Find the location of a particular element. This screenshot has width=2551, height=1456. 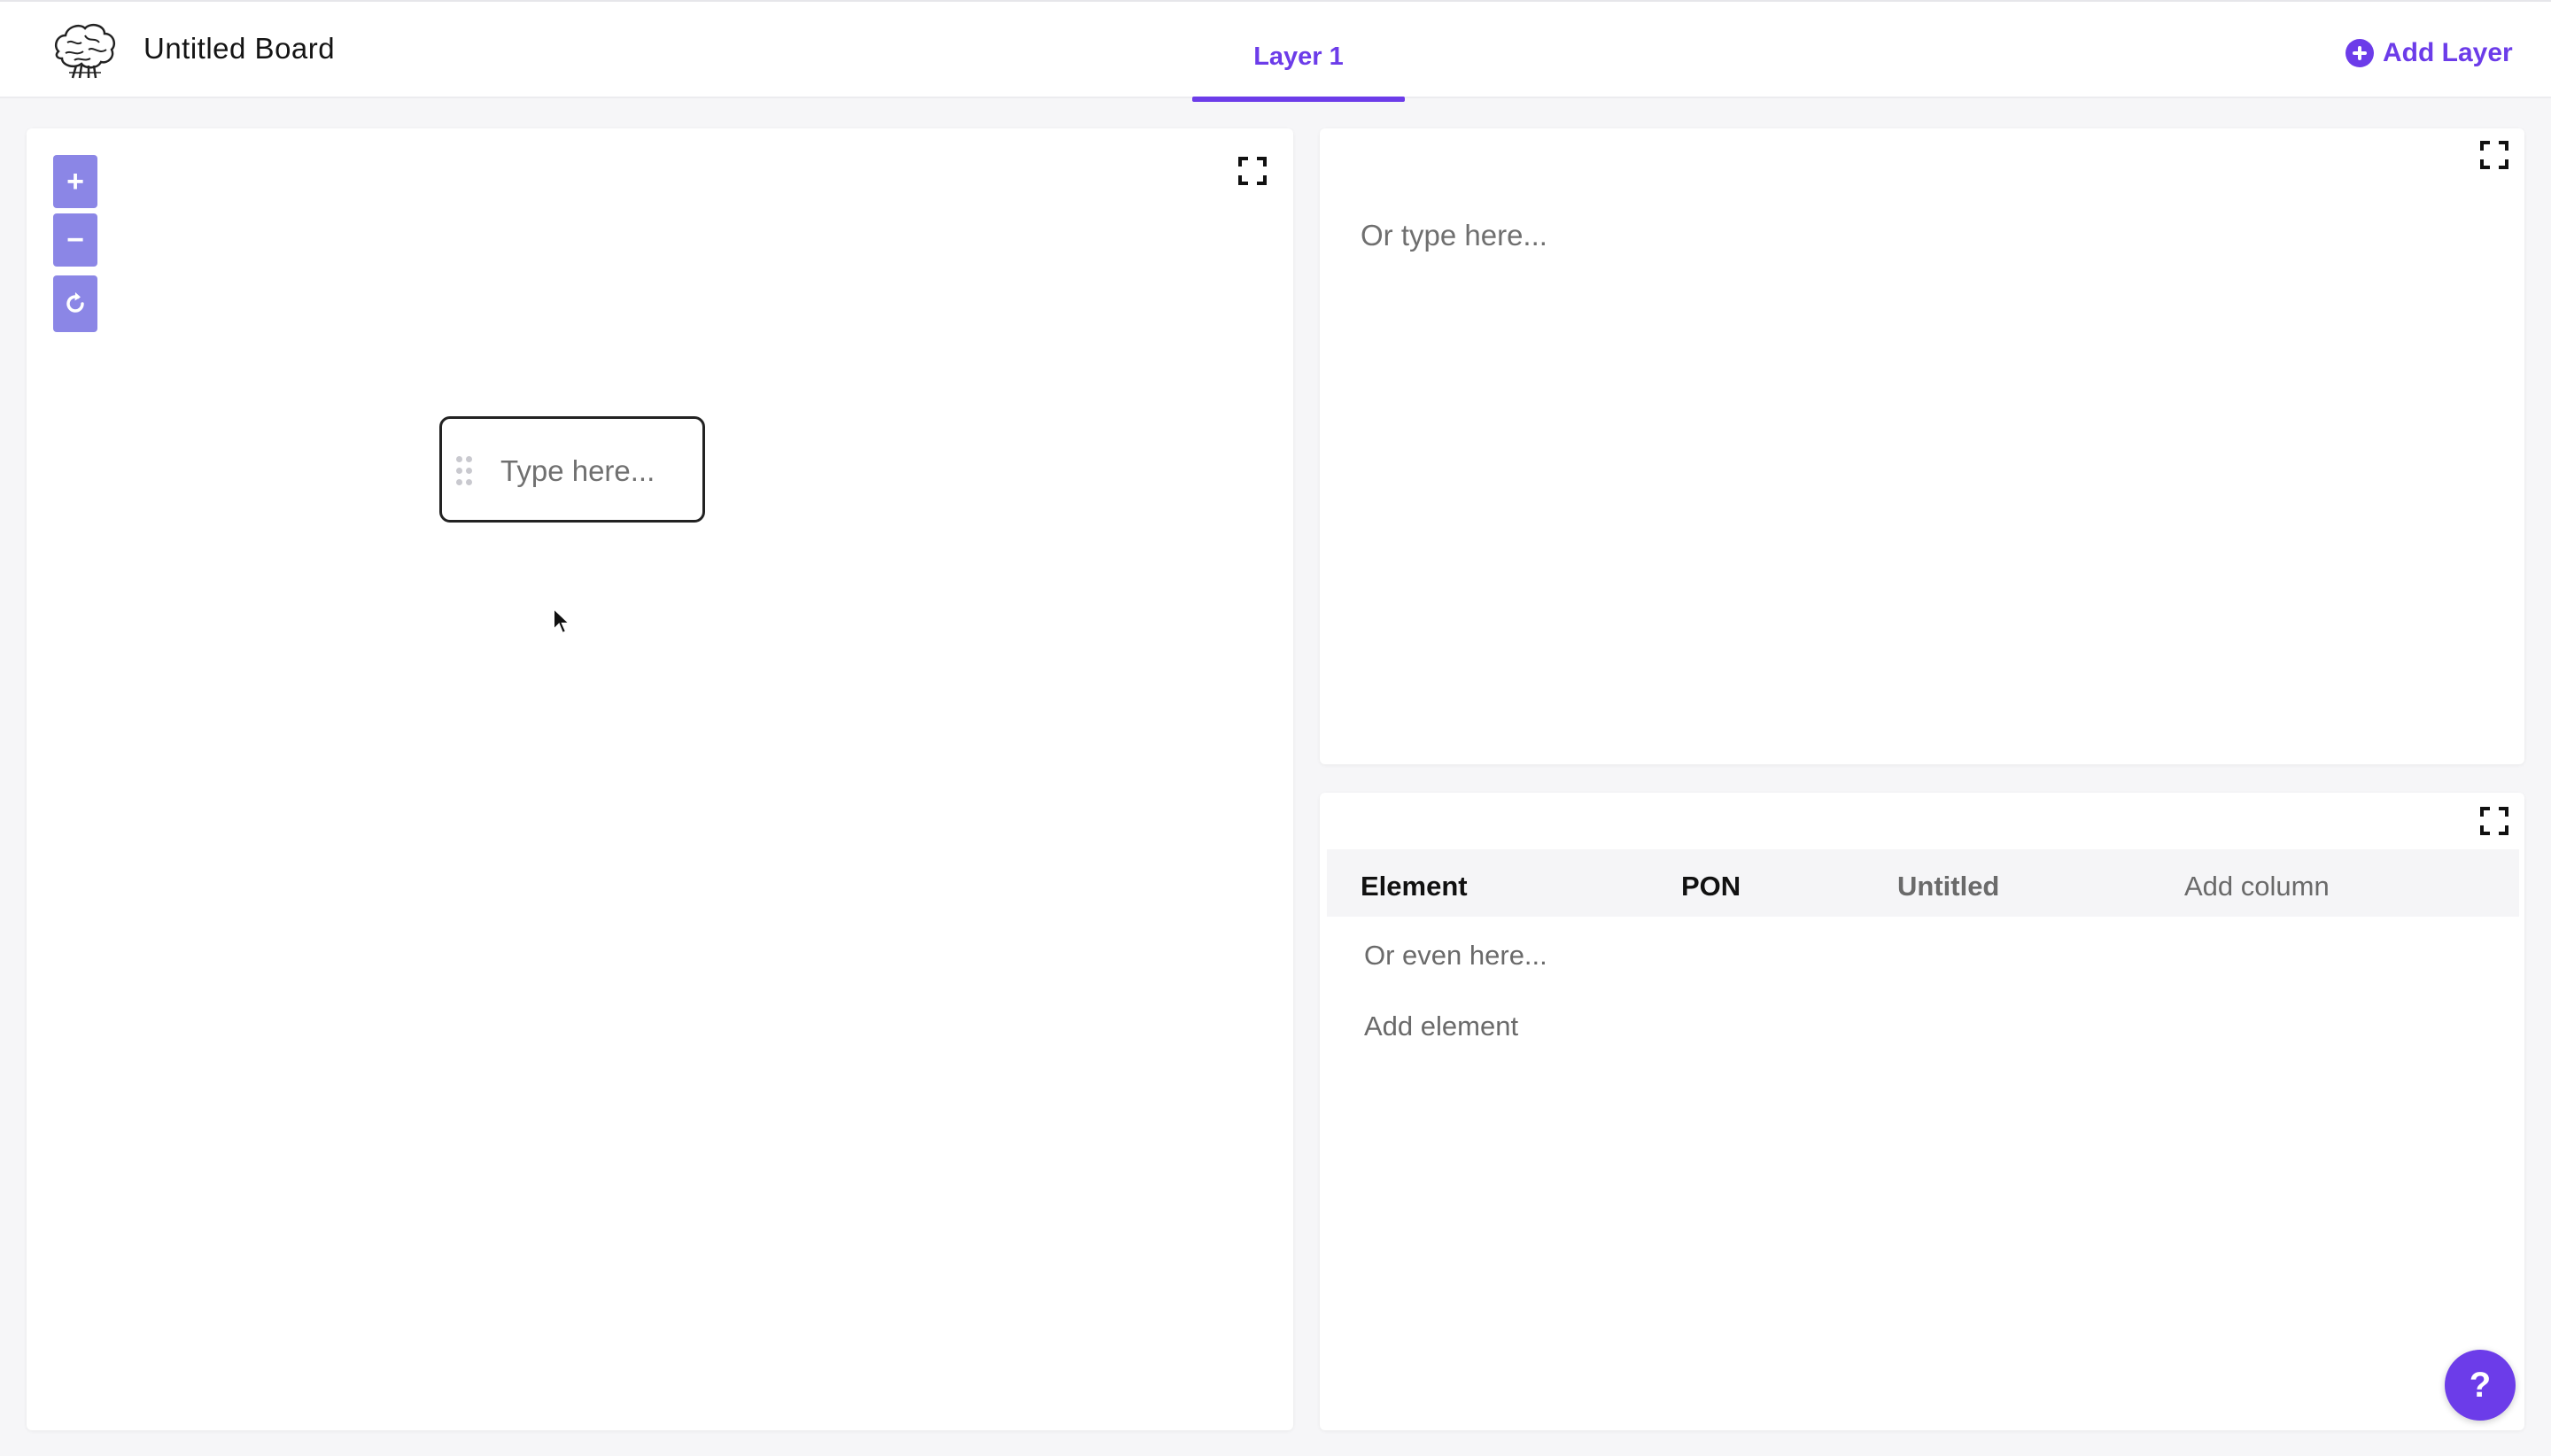

zoom-controls: + − is located at coordinates (75, 246).